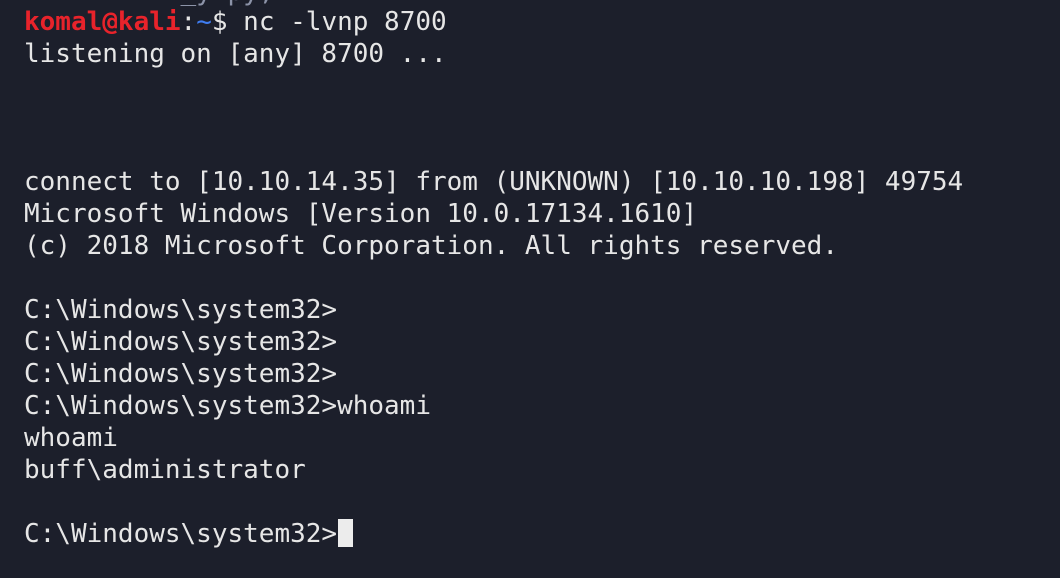 The width and height of the screenshot is (1060, 578). I want to click on whoami-result-line: buff\administrator, so click(165, 470).